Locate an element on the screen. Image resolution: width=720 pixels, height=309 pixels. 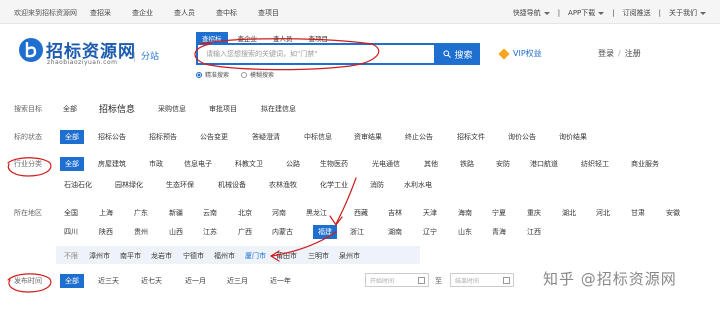
region-option: 江西 is located at coordinates (534, 232).